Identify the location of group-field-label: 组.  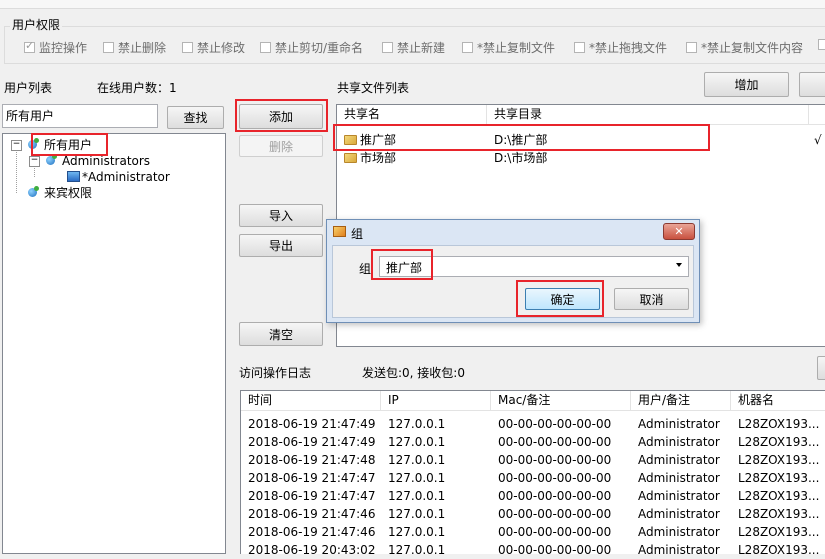
(365, 269).